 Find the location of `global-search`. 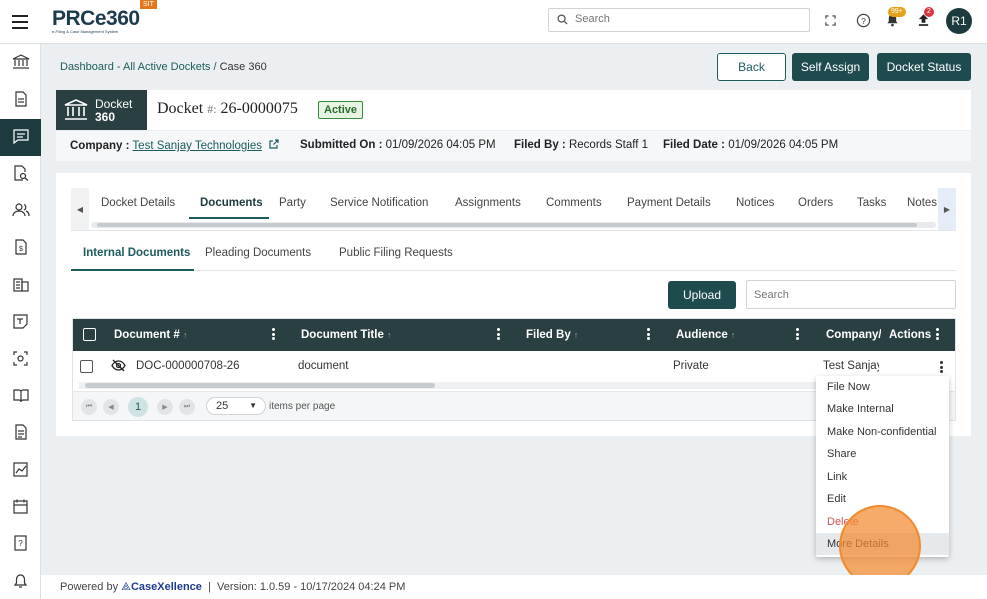

global-search is located at coordinates (679, 20).